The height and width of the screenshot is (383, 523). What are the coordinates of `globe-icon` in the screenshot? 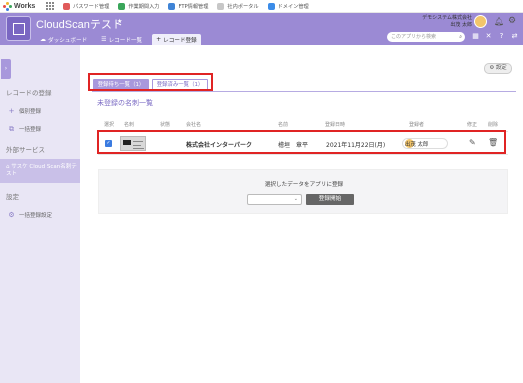 It's located at (271, 6).